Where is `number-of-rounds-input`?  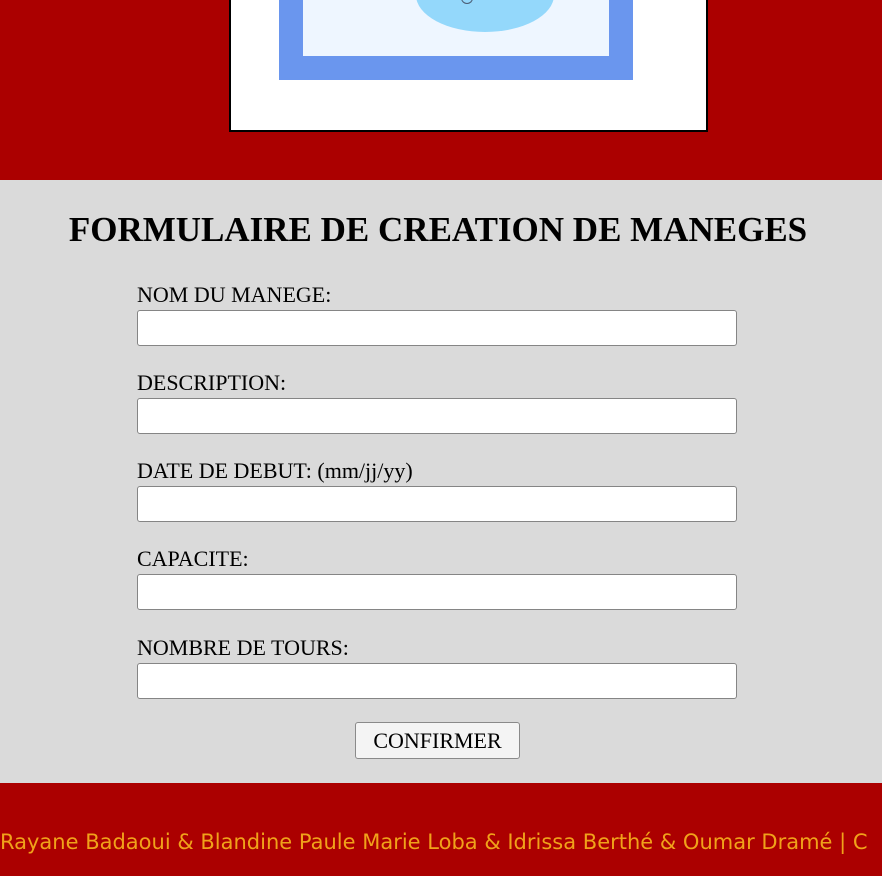 number-of-rounds-input is located at coordinates (437, 681).